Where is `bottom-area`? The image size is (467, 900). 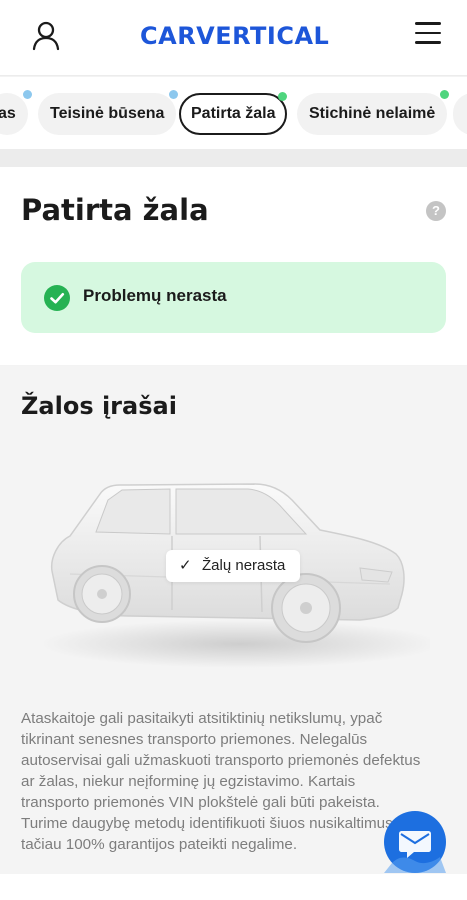
bottom-area is located at coordinates (233, 887).